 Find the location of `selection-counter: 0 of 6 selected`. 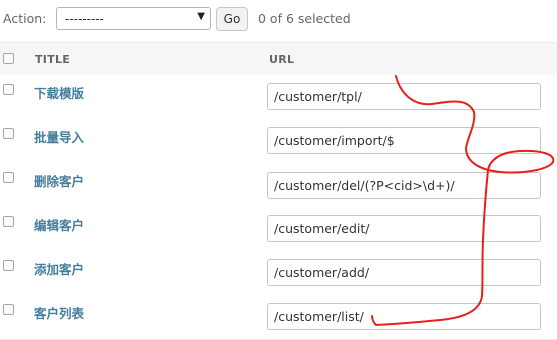

selection-counter: 0 of 6 selected is located at coordinates (304, 18).